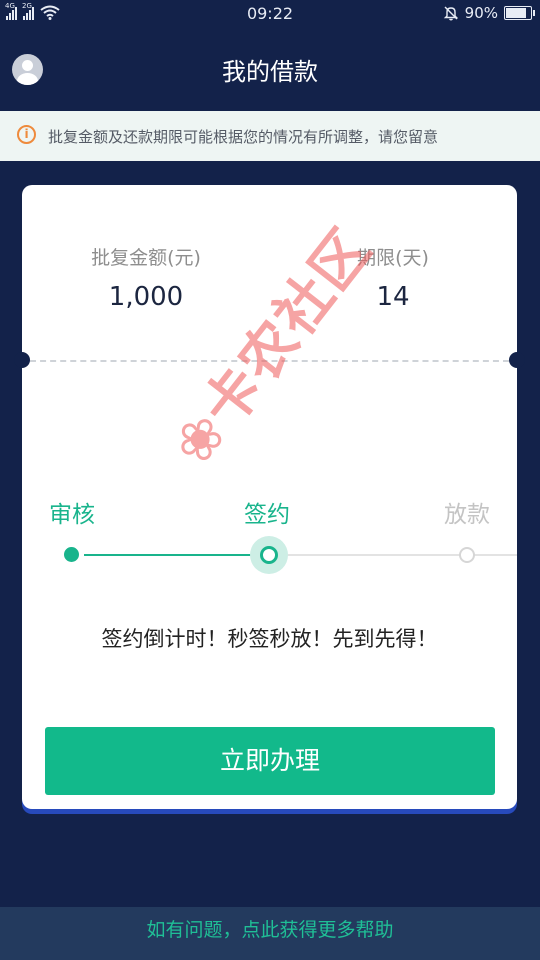 This screenshot has height=960, width=540. Describe the element at coordinates (270, 761) in the screenshot. I see `apply-now-button: 立即办理` at that location.